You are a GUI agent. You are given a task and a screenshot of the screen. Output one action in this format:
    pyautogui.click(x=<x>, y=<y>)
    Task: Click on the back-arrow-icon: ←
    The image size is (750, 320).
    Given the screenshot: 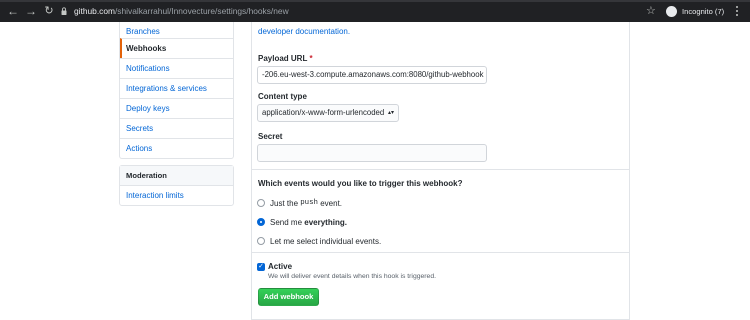 What is the action you would take?
    pyautogui.click(x=13, y=11)
    